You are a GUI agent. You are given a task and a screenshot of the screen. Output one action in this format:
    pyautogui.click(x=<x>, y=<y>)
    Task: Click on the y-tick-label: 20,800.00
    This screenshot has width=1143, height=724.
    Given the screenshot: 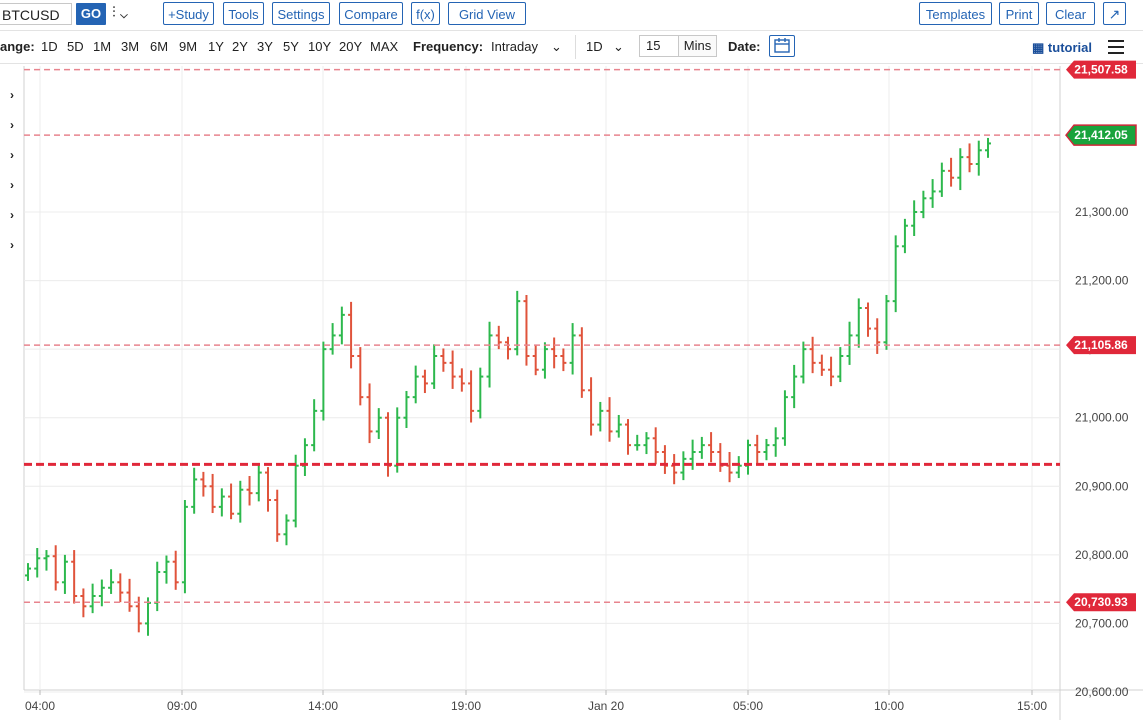 What is the action you would take?
    pyautogui.click(x=1102, y=555)
    